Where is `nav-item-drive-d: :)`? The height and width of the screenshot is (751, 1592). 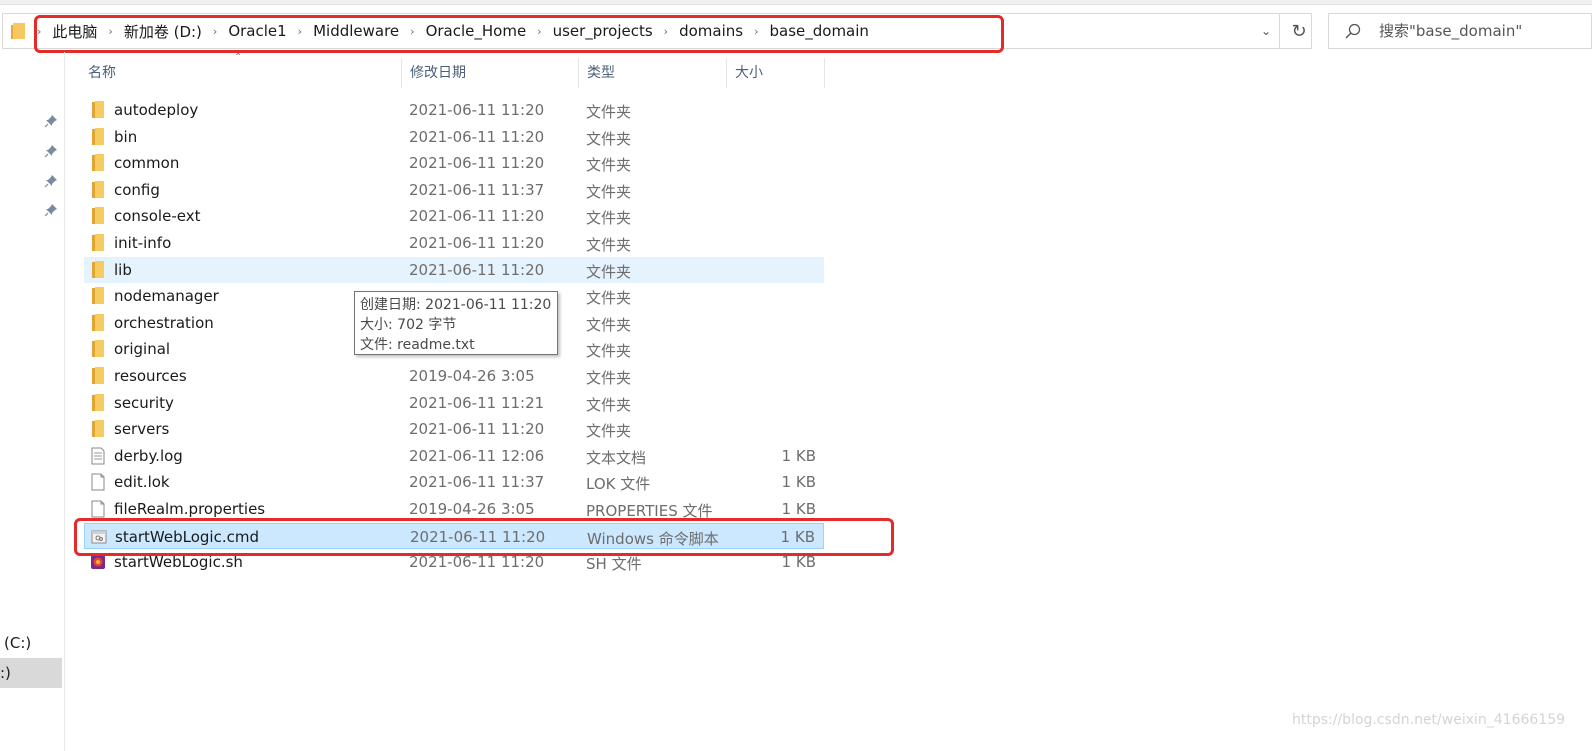
nav-item-drive-d: :) is located at coordinates (31, 673).